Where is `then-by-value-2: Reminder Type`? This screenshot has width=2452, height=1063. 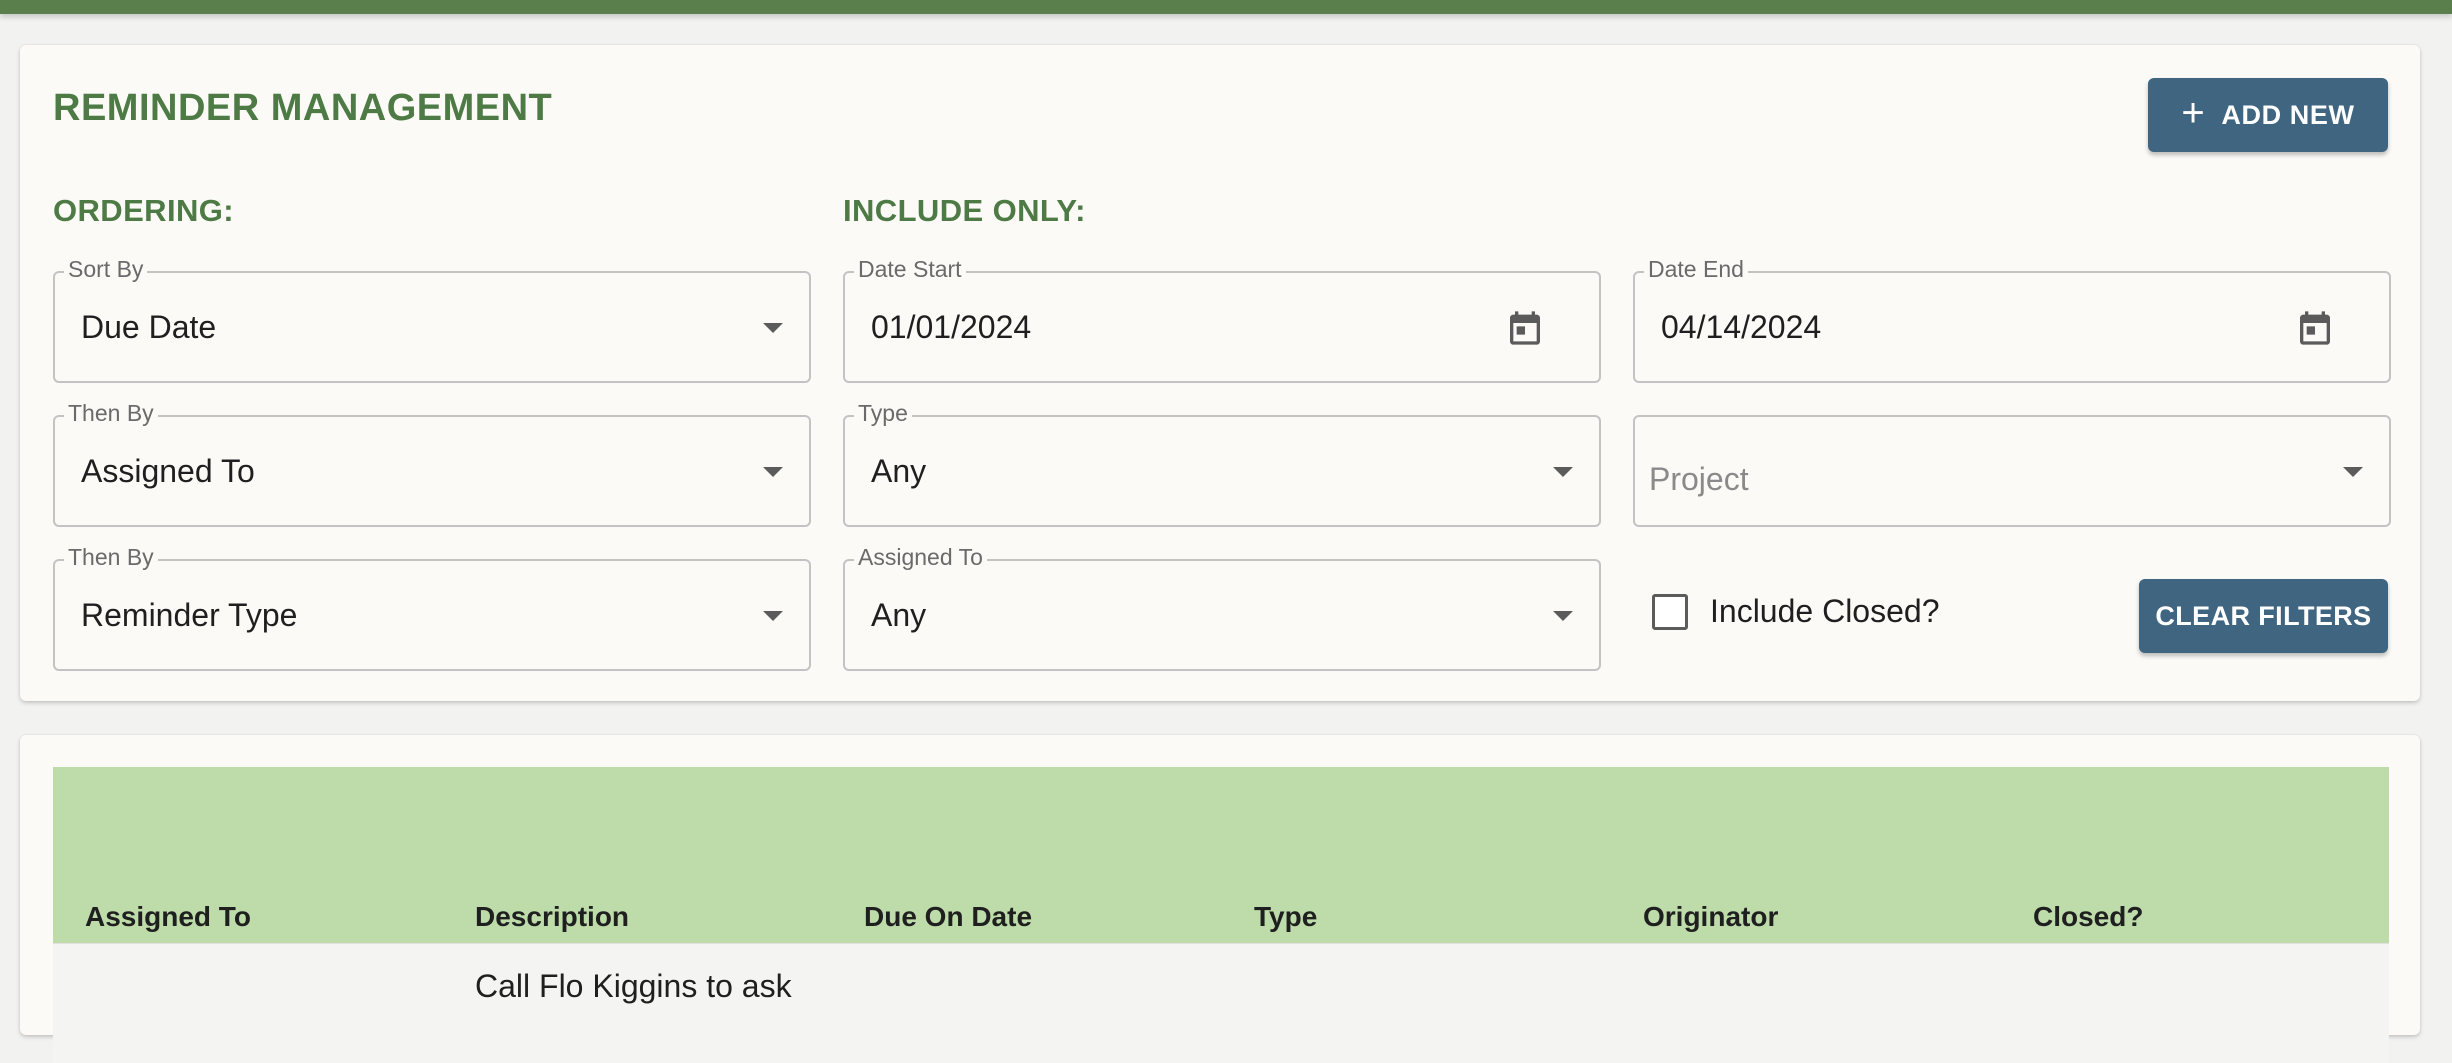 then-by-value-2: Reminder Type is located at coordinates (189, 615).